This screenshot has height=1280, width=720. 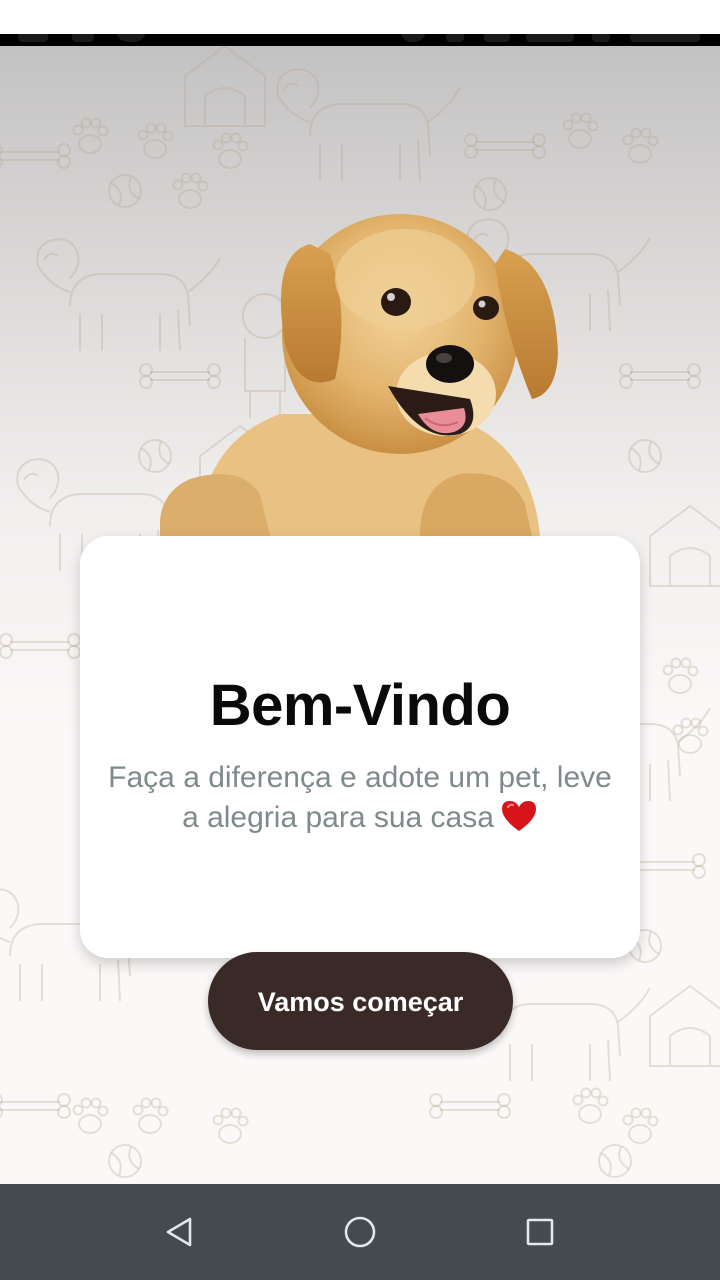 I want to click on signal-icon, so click(x=455, y=38).